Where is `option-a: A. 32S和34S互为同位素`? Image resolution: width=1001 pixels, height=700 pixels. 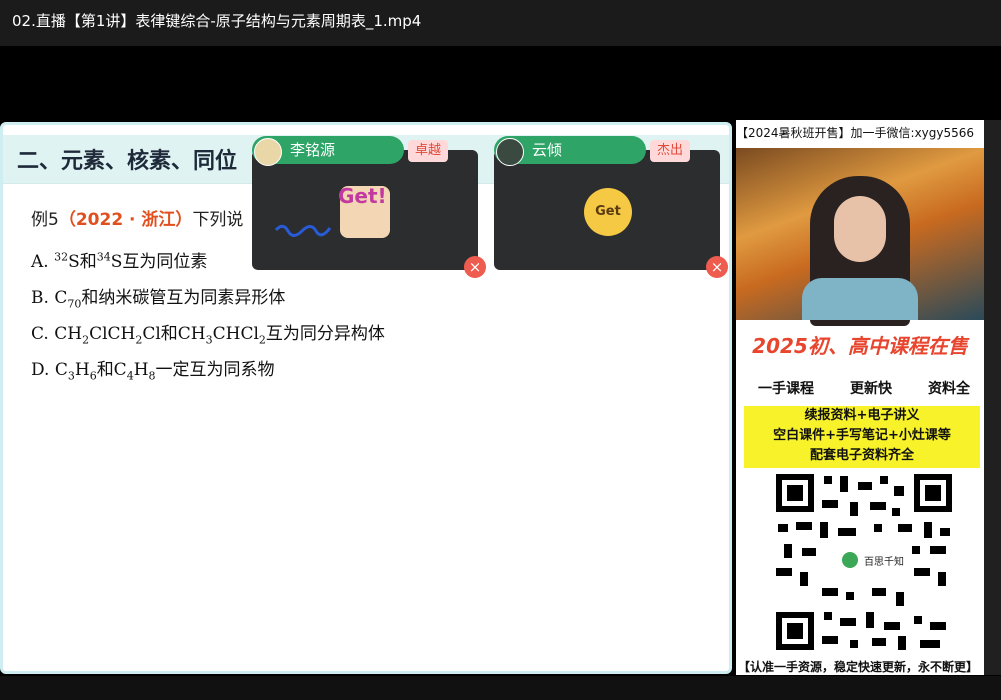
option-a: A. 32S和34S互为同位素 is located at coordinates (119, 261).